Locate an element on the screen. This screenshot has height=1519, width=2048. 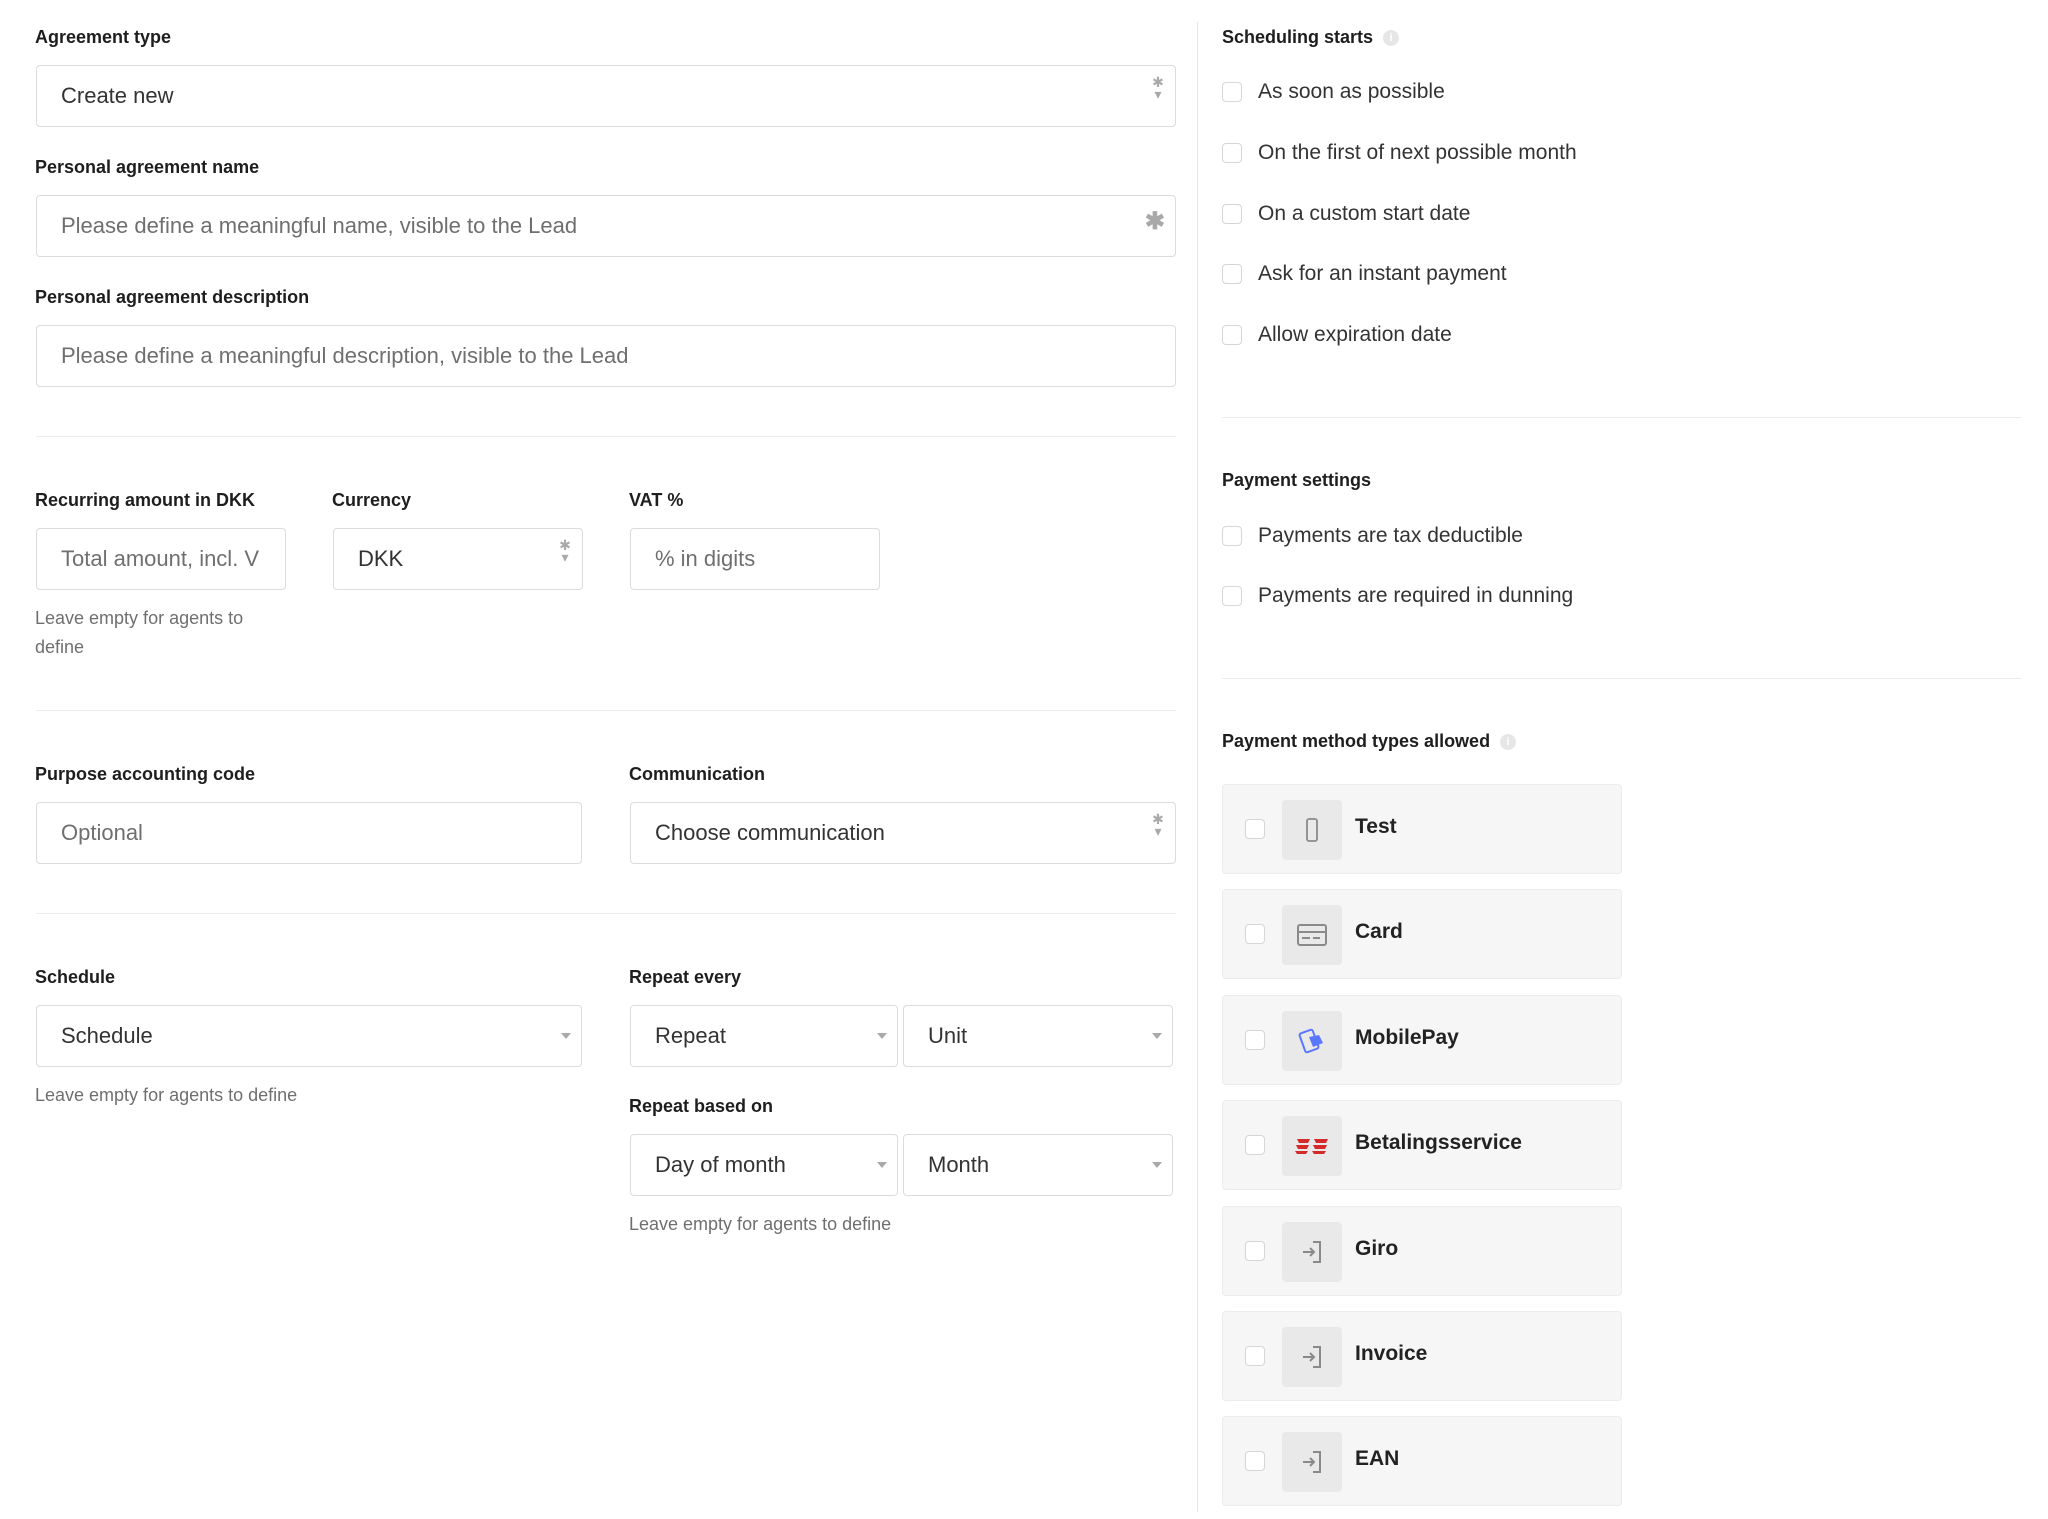
communication-label: Communication is located at coordinates (697, 774).